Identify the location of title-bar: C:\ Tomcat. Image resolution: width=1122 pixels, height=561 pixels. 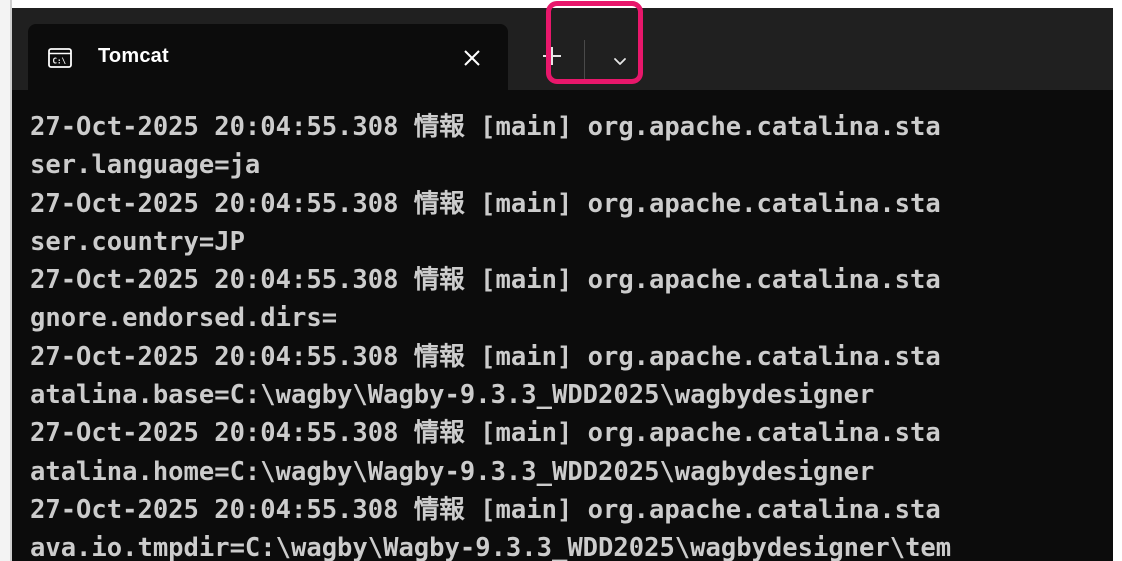
(562, 49).